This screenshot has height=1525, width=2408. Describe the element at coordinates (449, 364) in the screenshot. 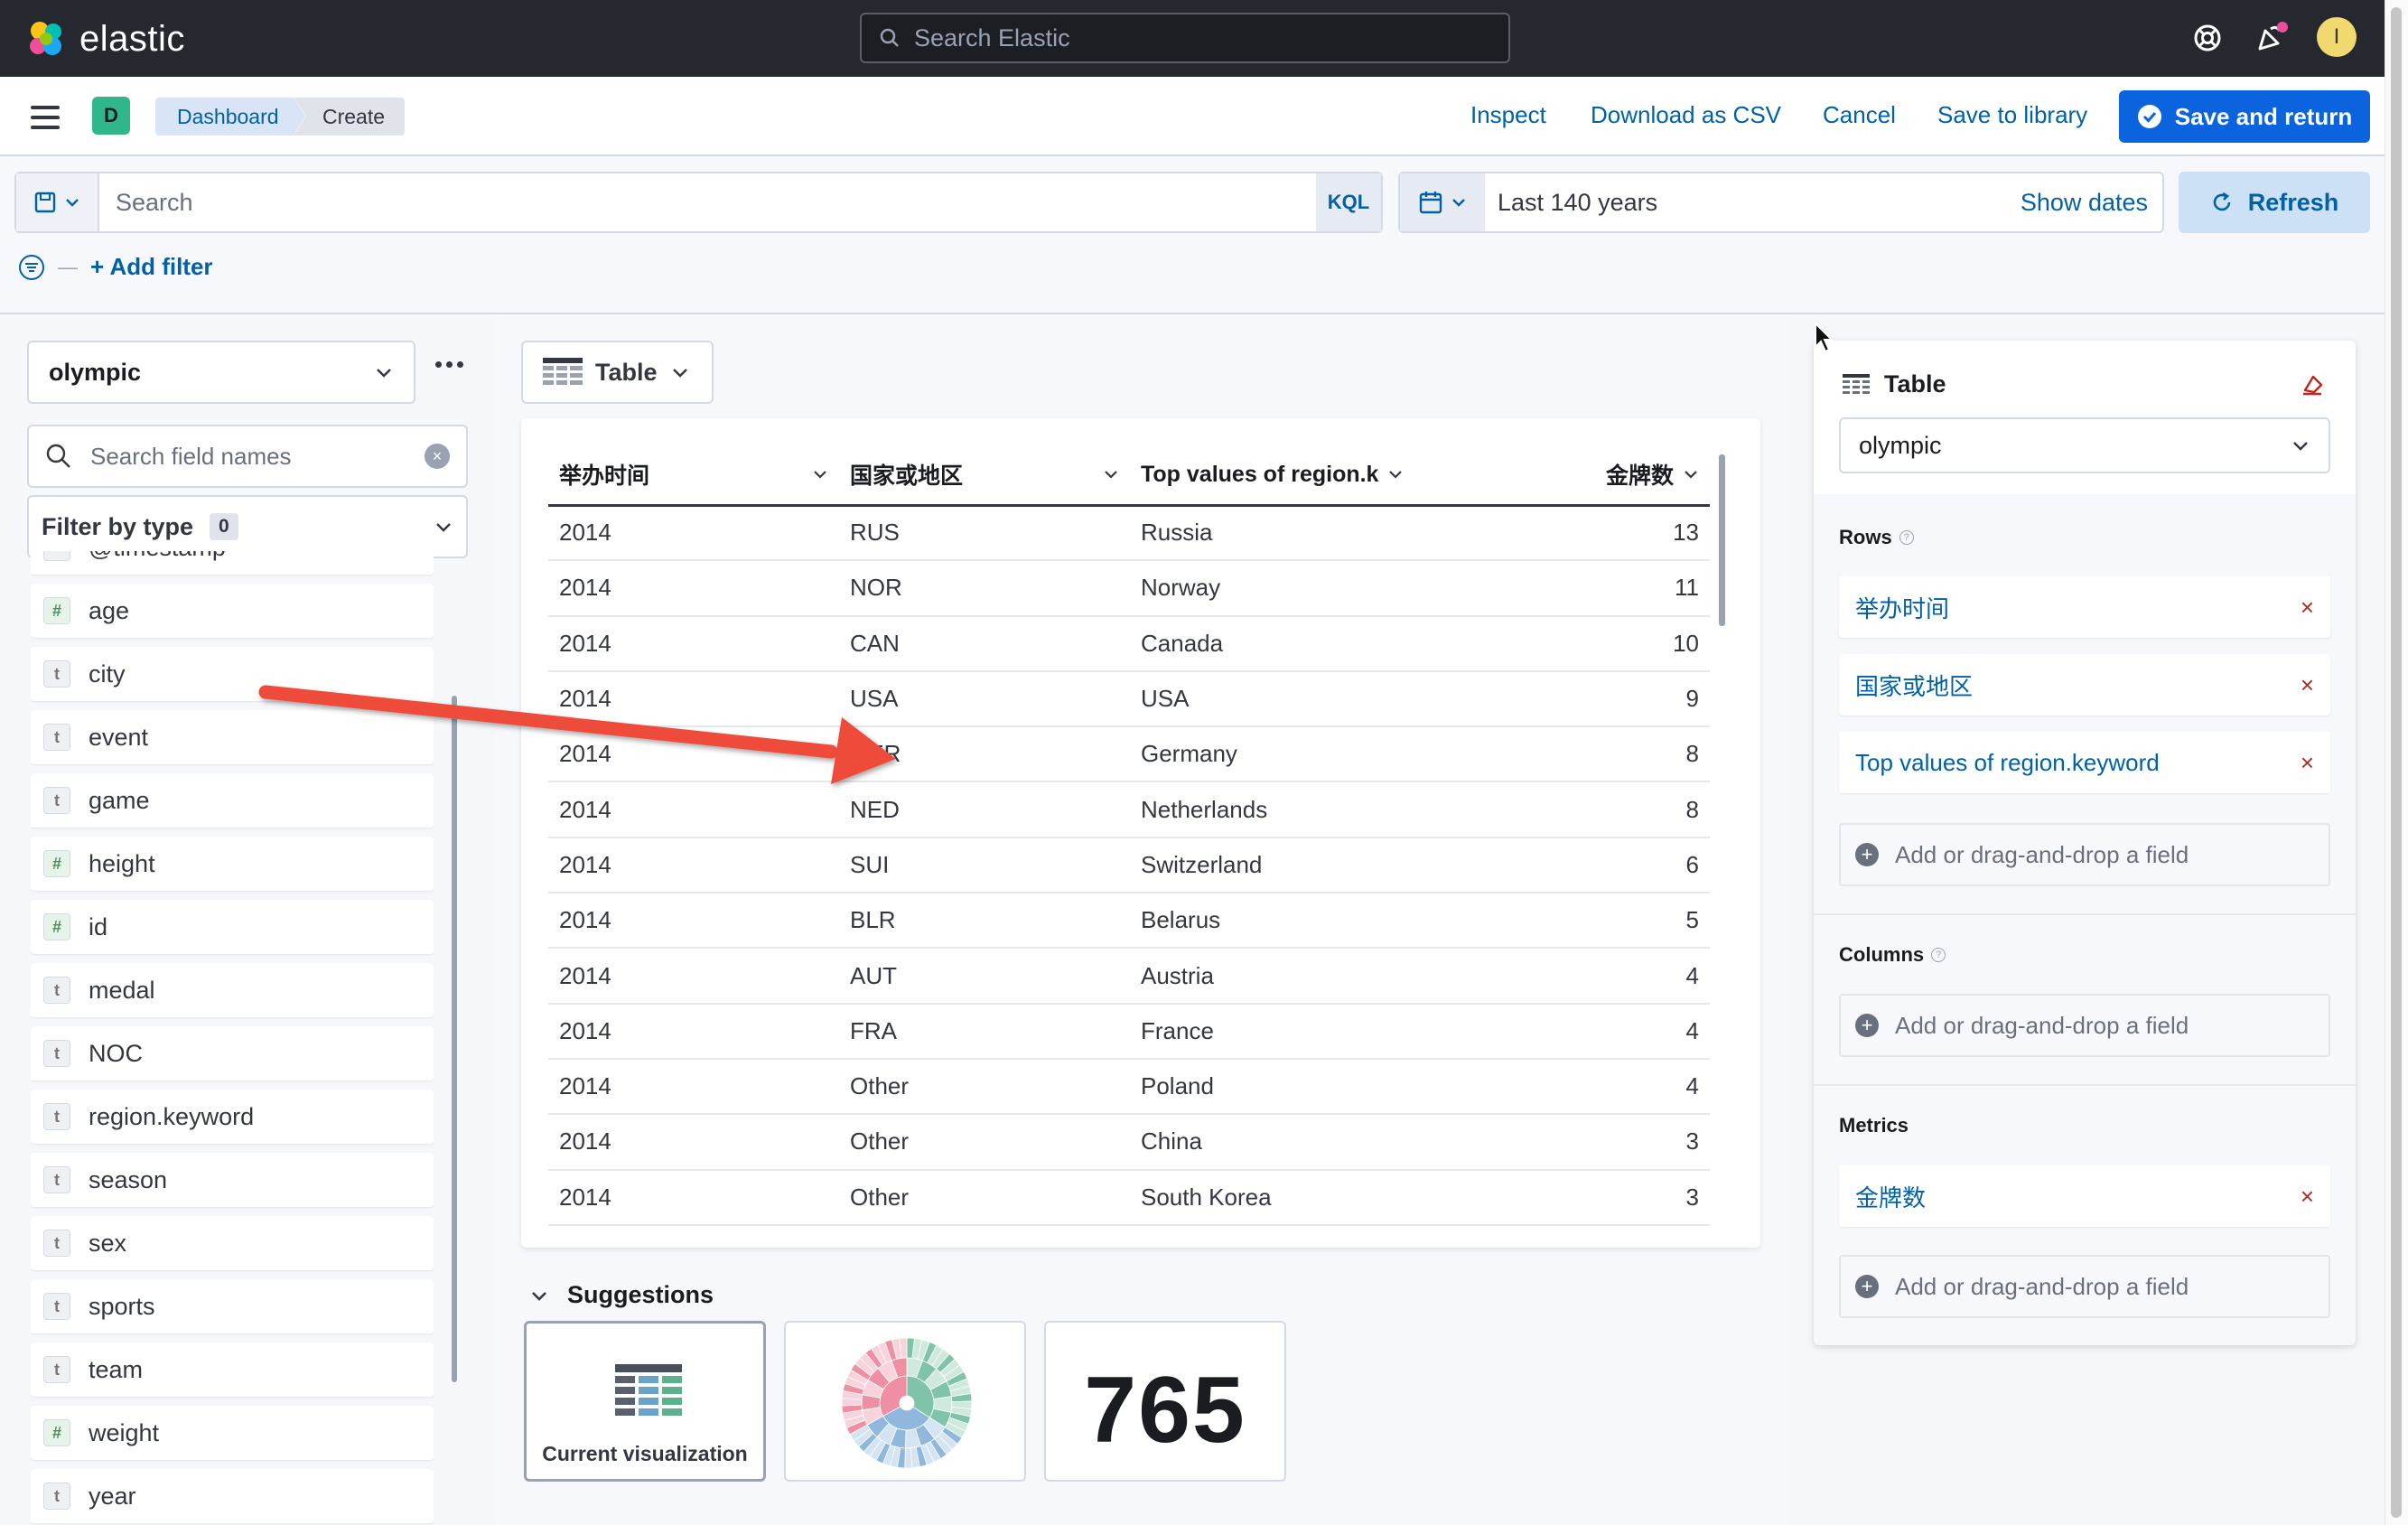

I see `more-options-icon` at that location.